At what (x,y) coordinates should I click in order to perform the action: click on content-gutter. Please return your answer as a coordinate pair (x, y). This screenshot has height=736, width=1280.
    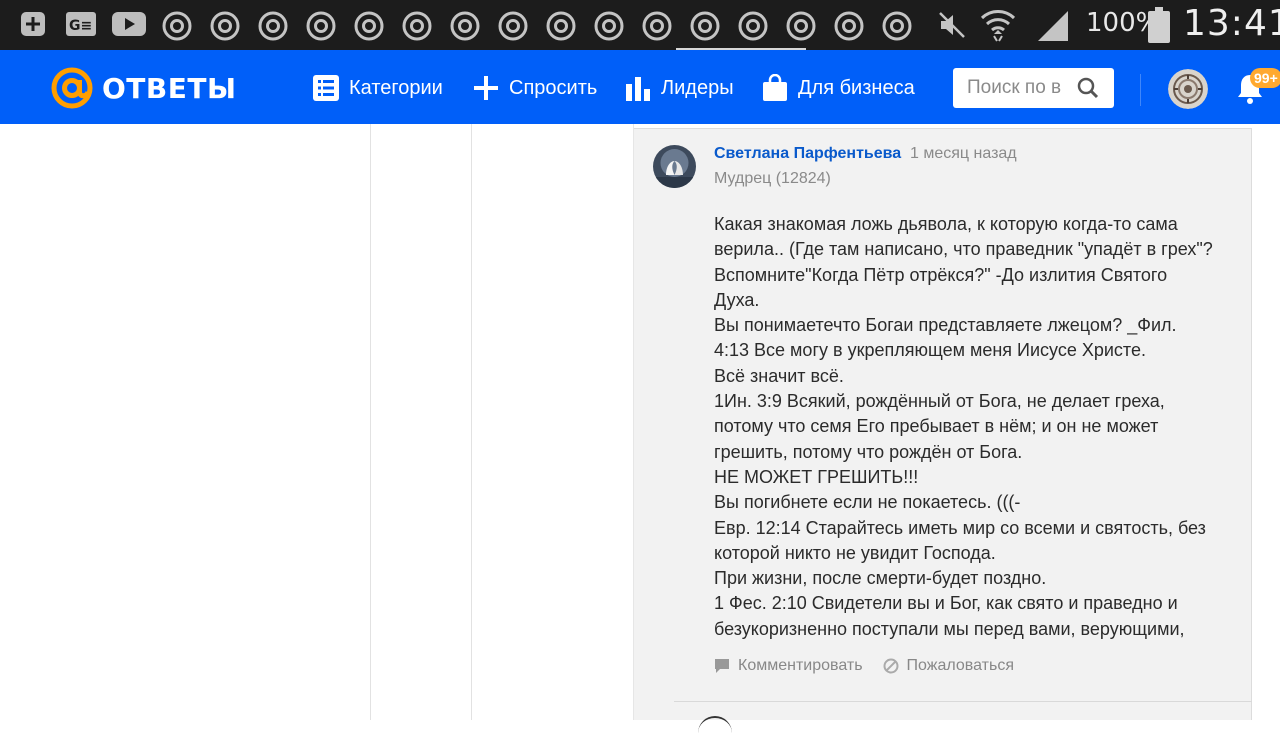
    Looking at the image, I should click on (422, 422).